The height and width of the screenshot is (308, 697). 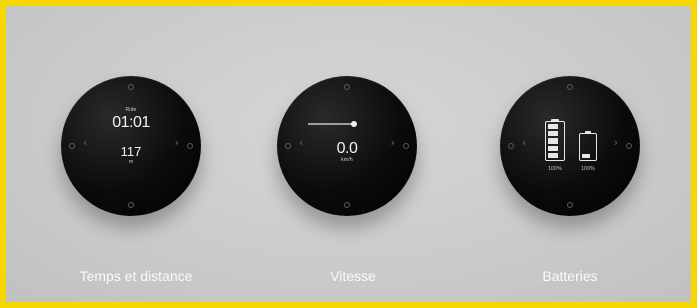 I want to click on time-caption: Ride, so click(x=131, y=110).